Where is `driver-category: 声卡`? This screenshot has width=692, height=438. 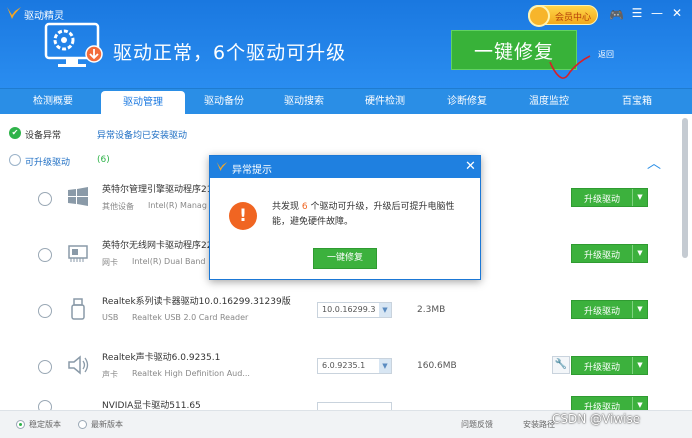 driver-category: 声卡 is located at coordinates (110, 374).